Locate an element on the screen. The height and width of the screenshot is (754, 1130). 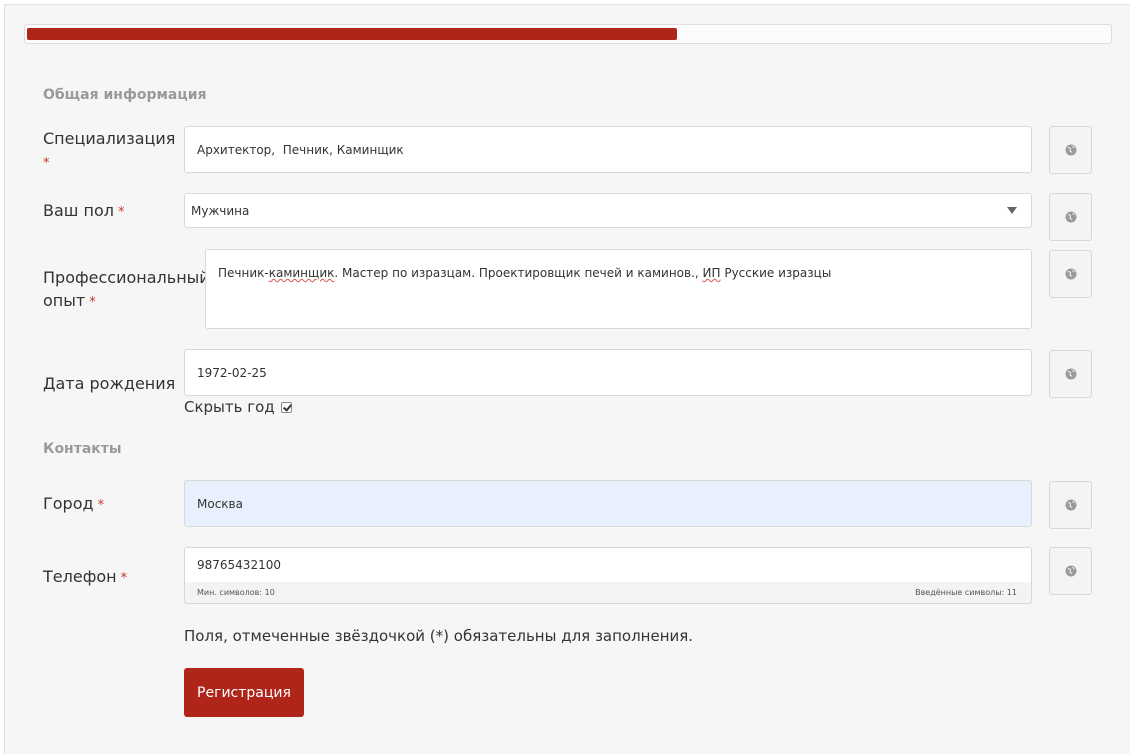
experience-label: Профессиональный опыт * is located at coordinates (126, 289).